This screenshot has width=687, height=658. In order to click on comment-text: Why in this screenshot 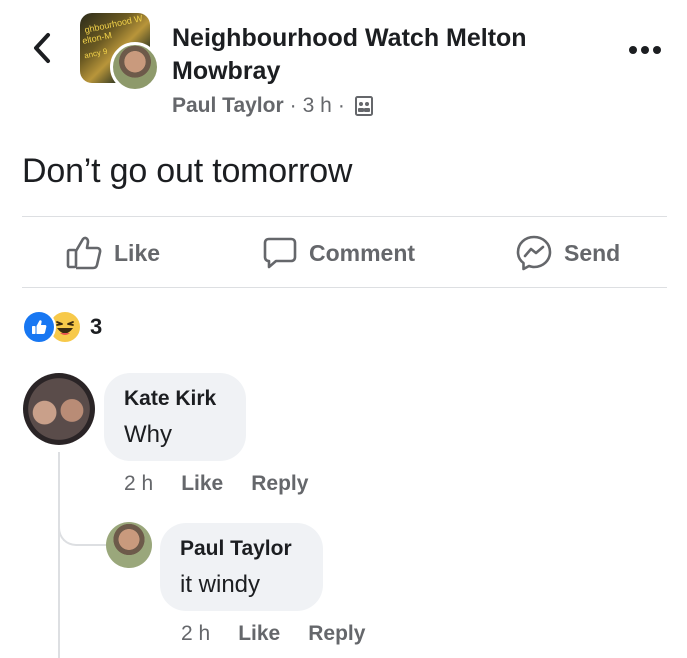, I will do `click(148, 434)`.